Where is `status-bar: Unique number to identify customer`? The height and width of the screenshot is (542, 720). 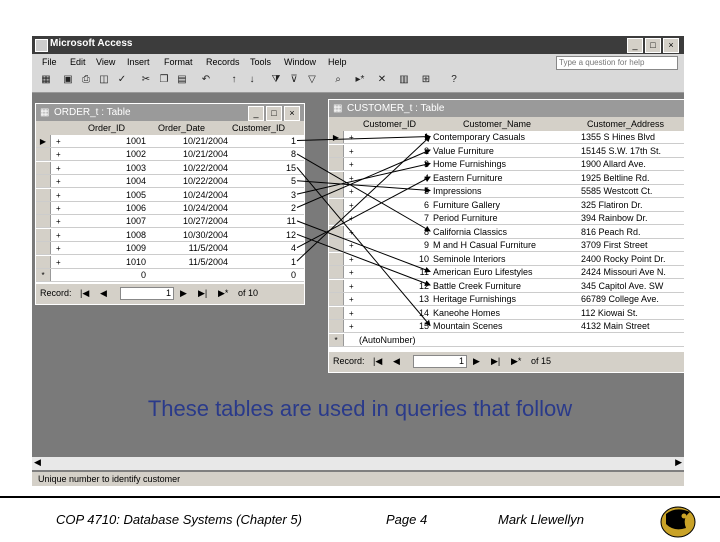
status-bar: Unique number to identify customer is located at coordinates (358, 479).